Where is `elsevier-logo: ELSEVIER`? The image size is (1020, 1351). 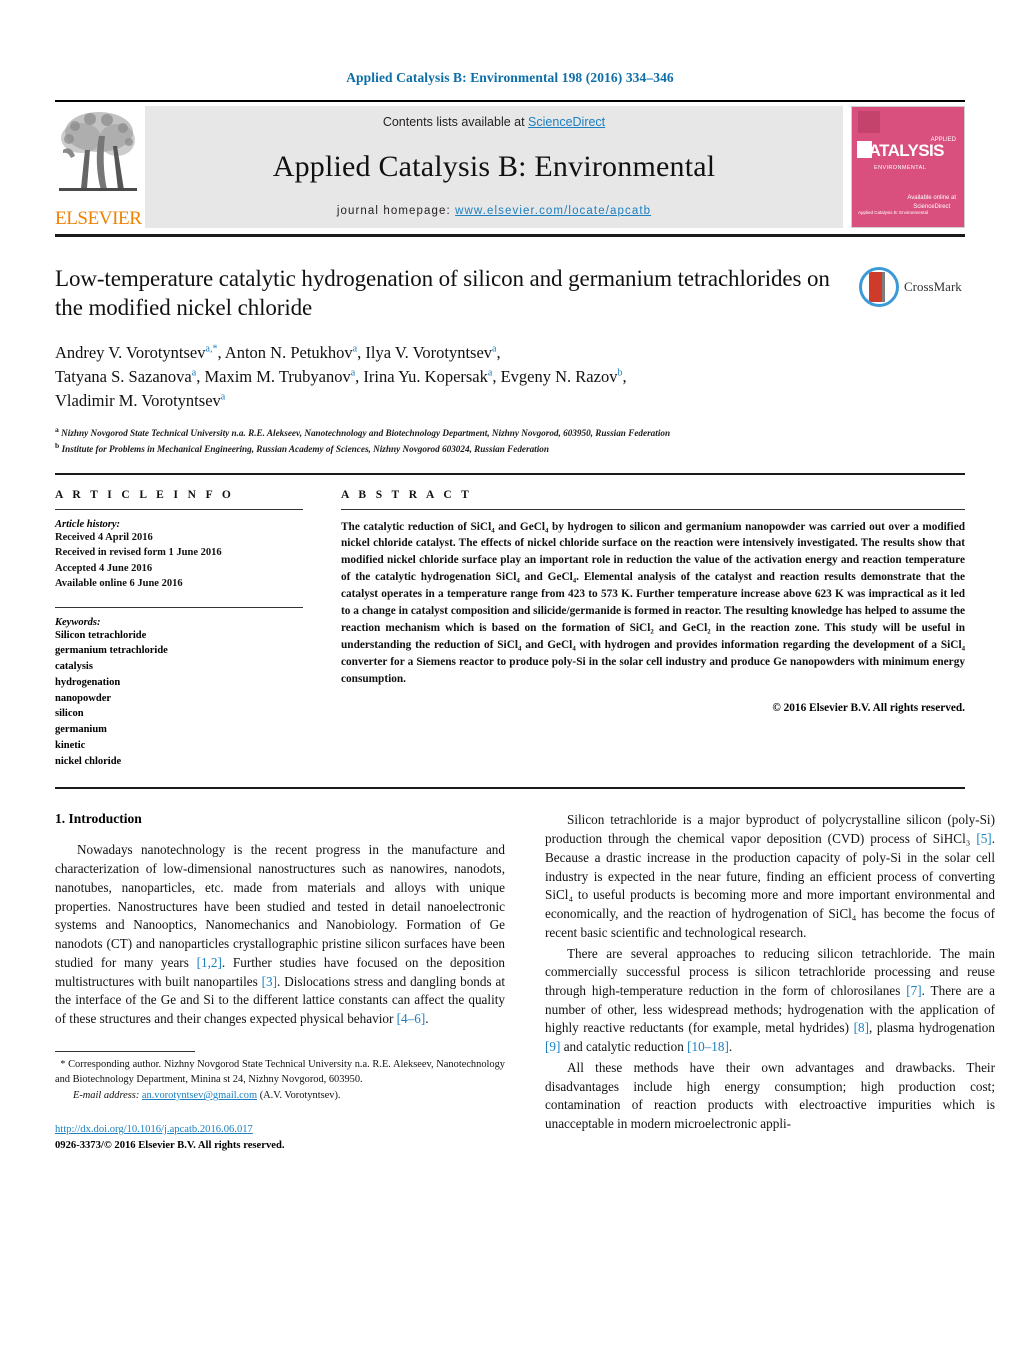
elsevier-logo: ELSEVIER is located at coordinates (98, 167).